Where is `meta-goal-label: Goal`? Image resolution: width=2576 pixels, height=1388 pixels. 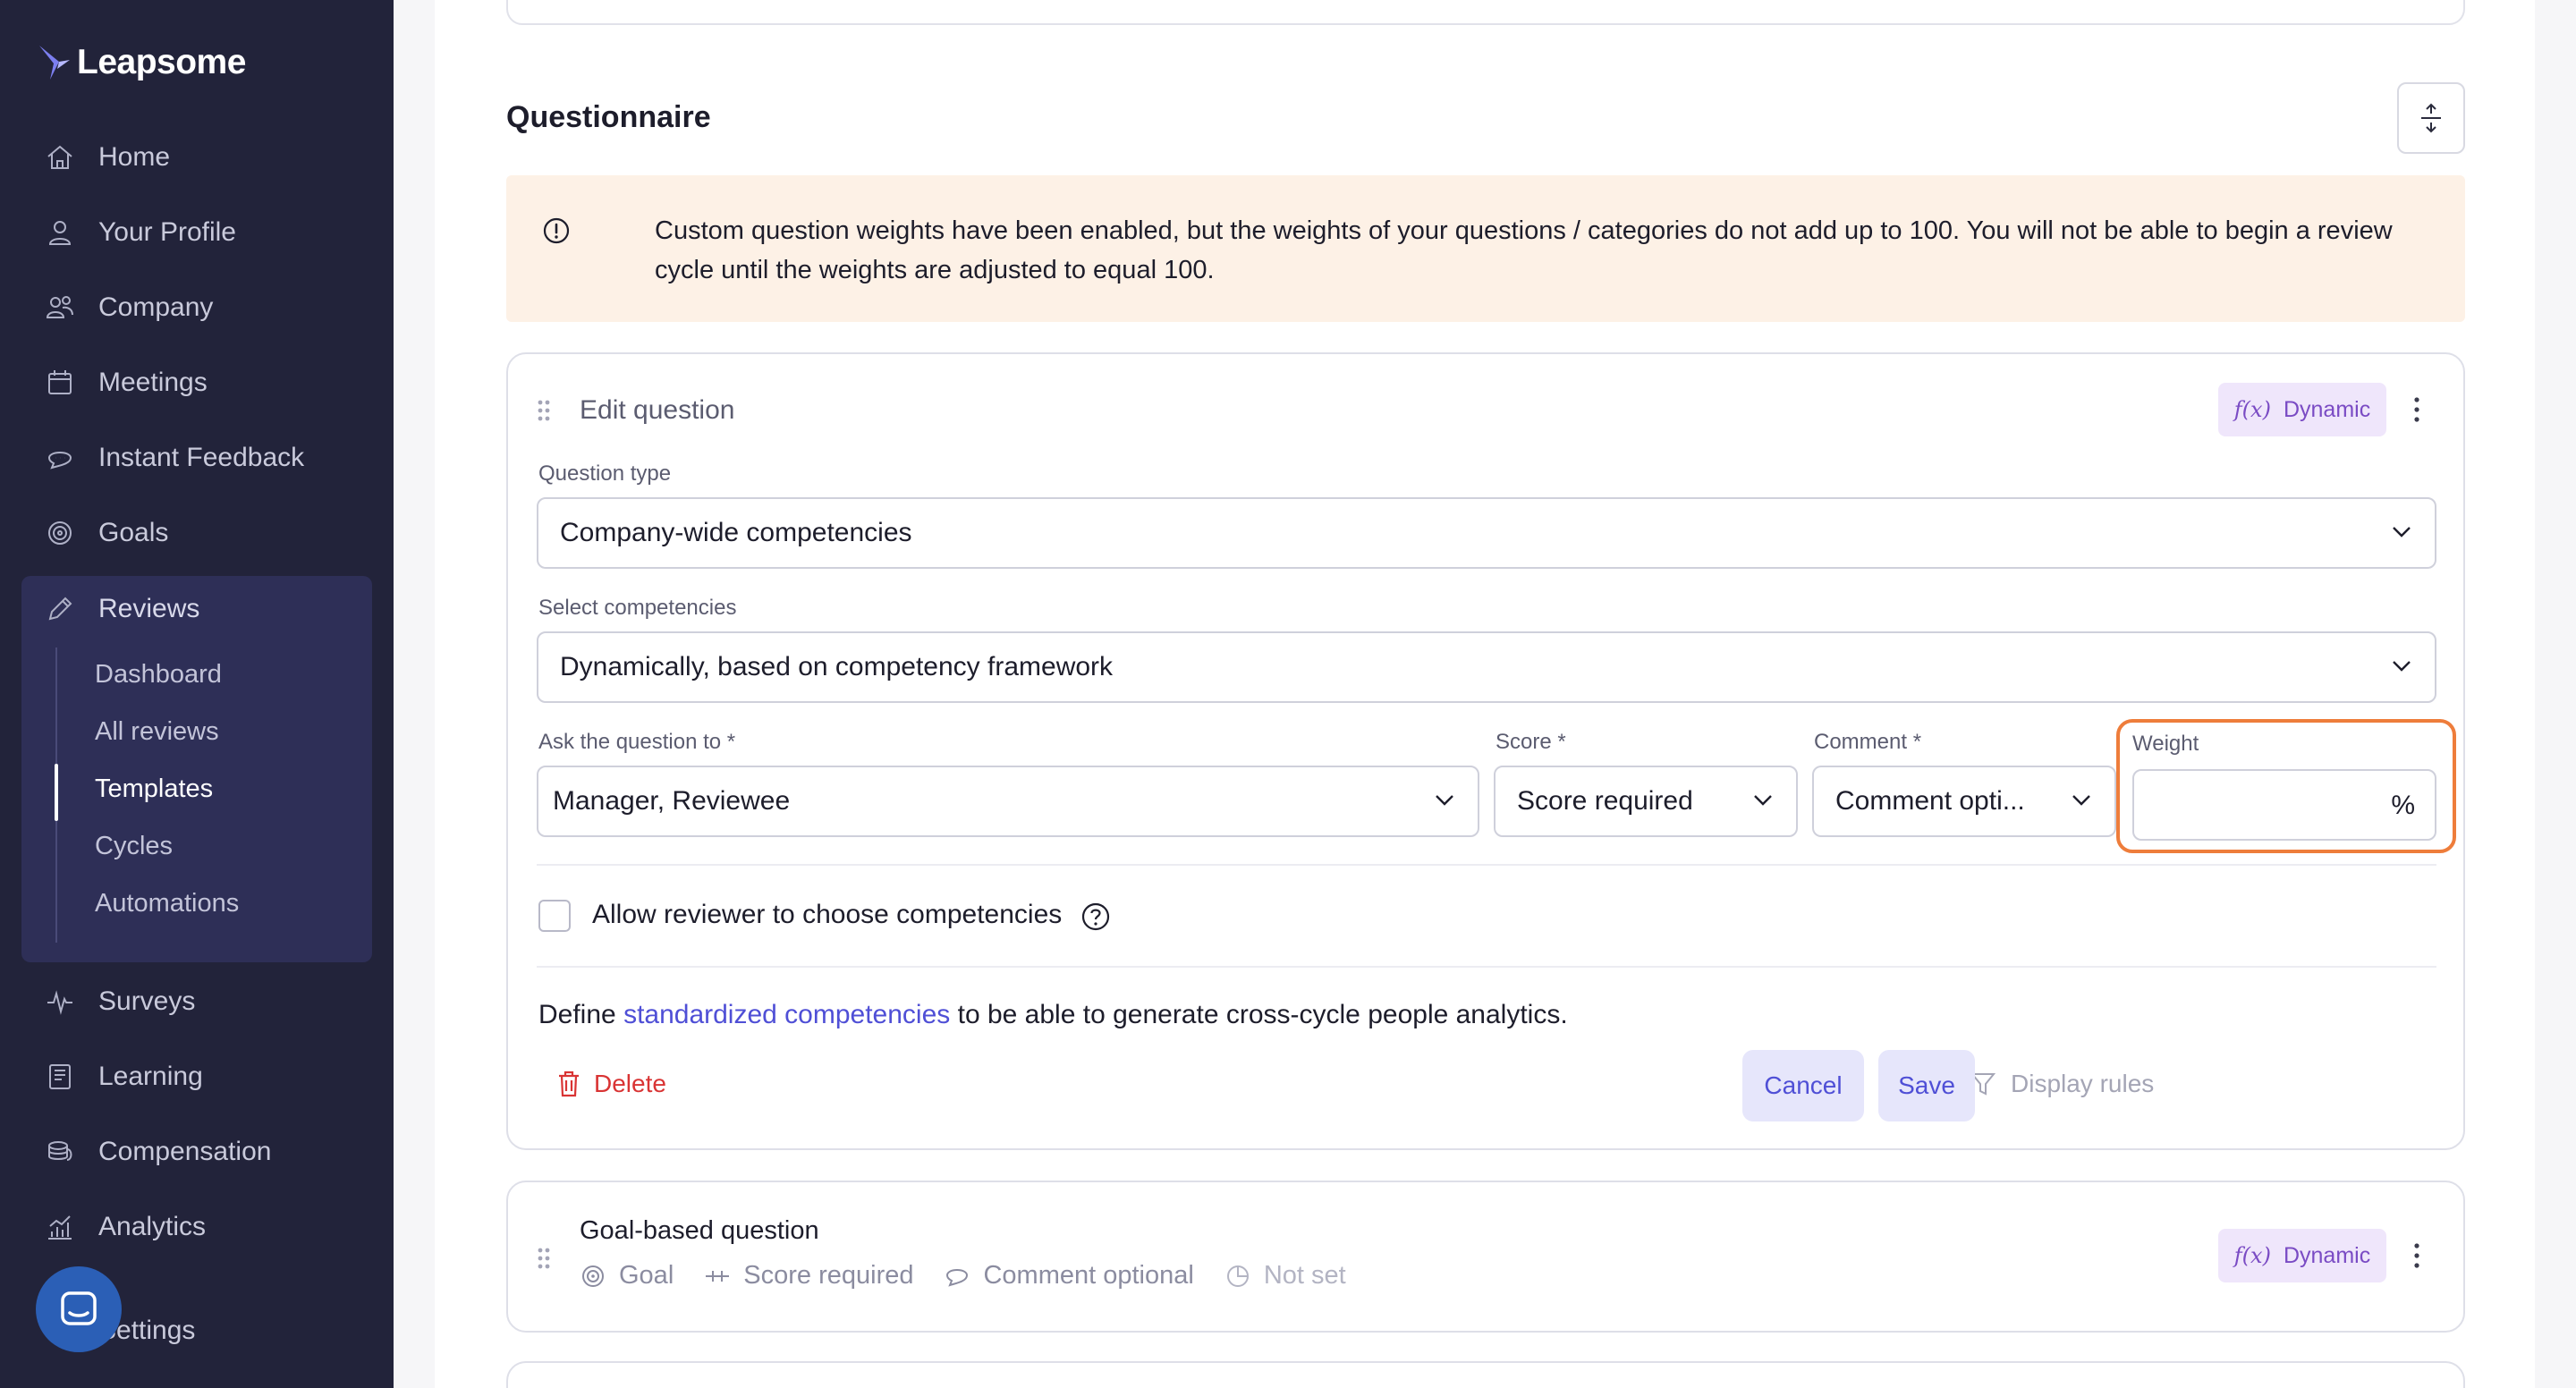
meta-goal-label: Goal is located at coordinates (646, 1275).